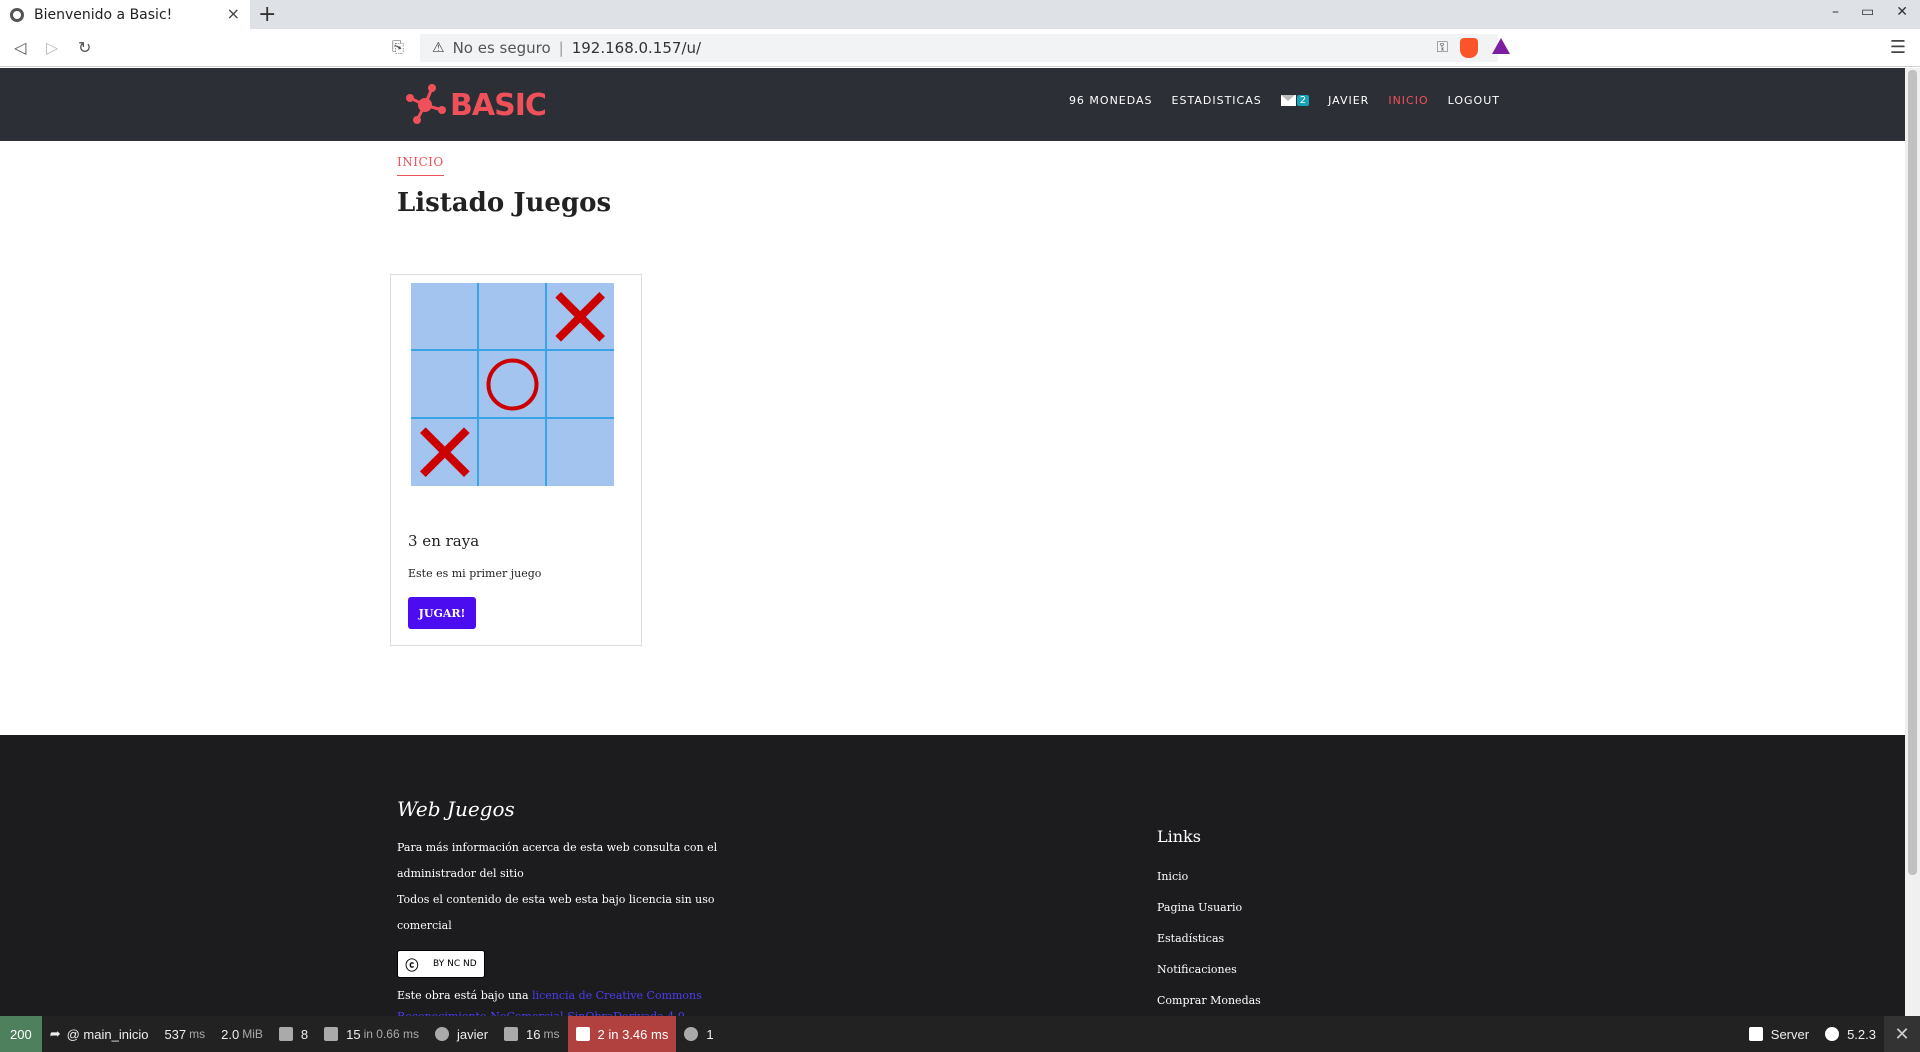 This screenshot has height=1052, width=1920. Describe the element at coordinates (465, 995) in the screenshot. I see `license-prefix: Este obra está bajo una` at that location.